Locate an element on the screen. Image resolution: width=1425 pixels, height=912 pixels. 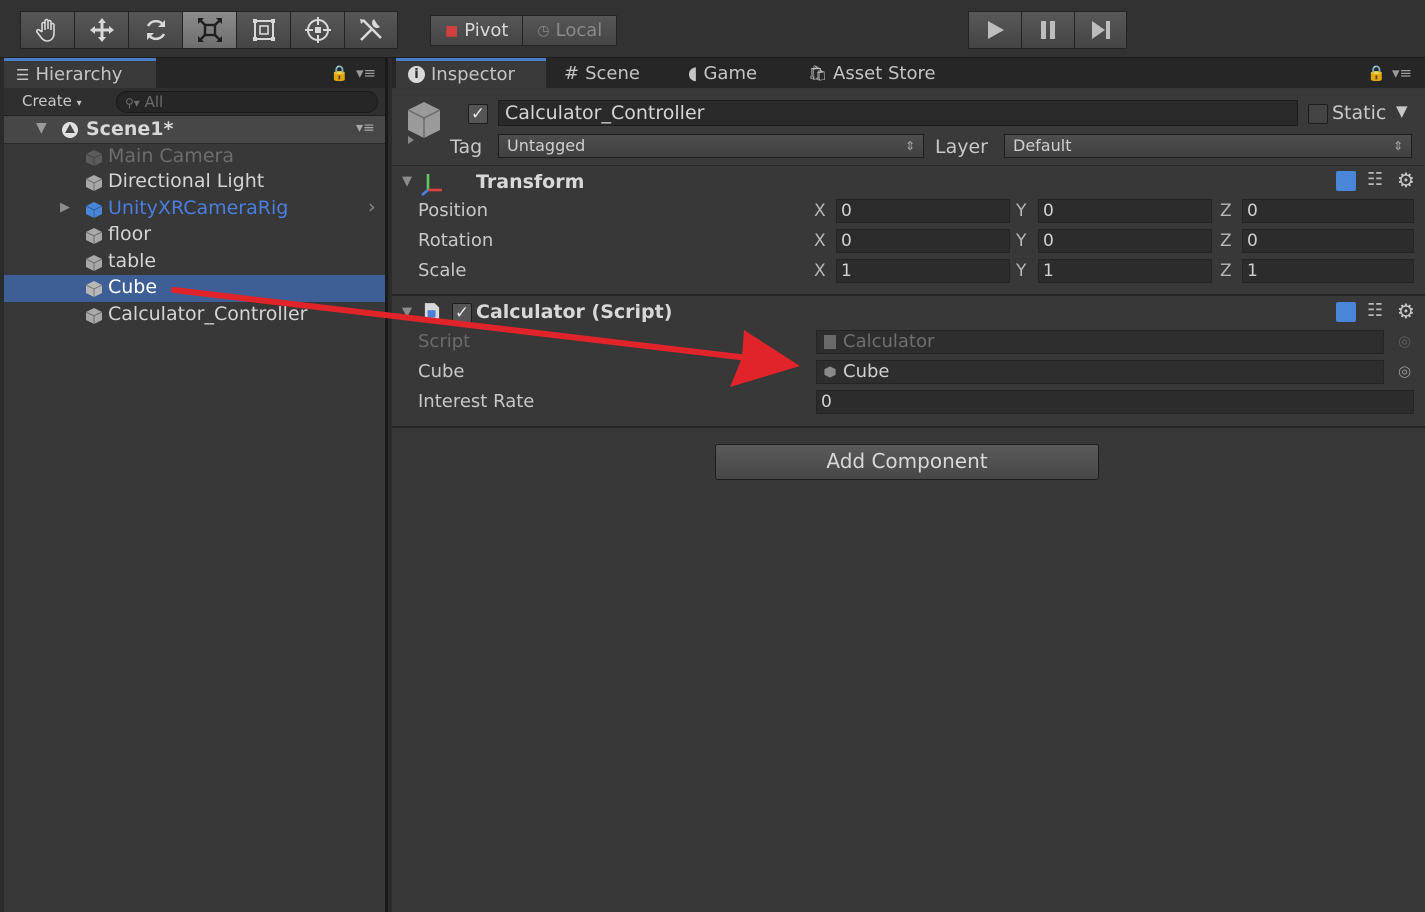
play-button is located at coordinates (994, 30).